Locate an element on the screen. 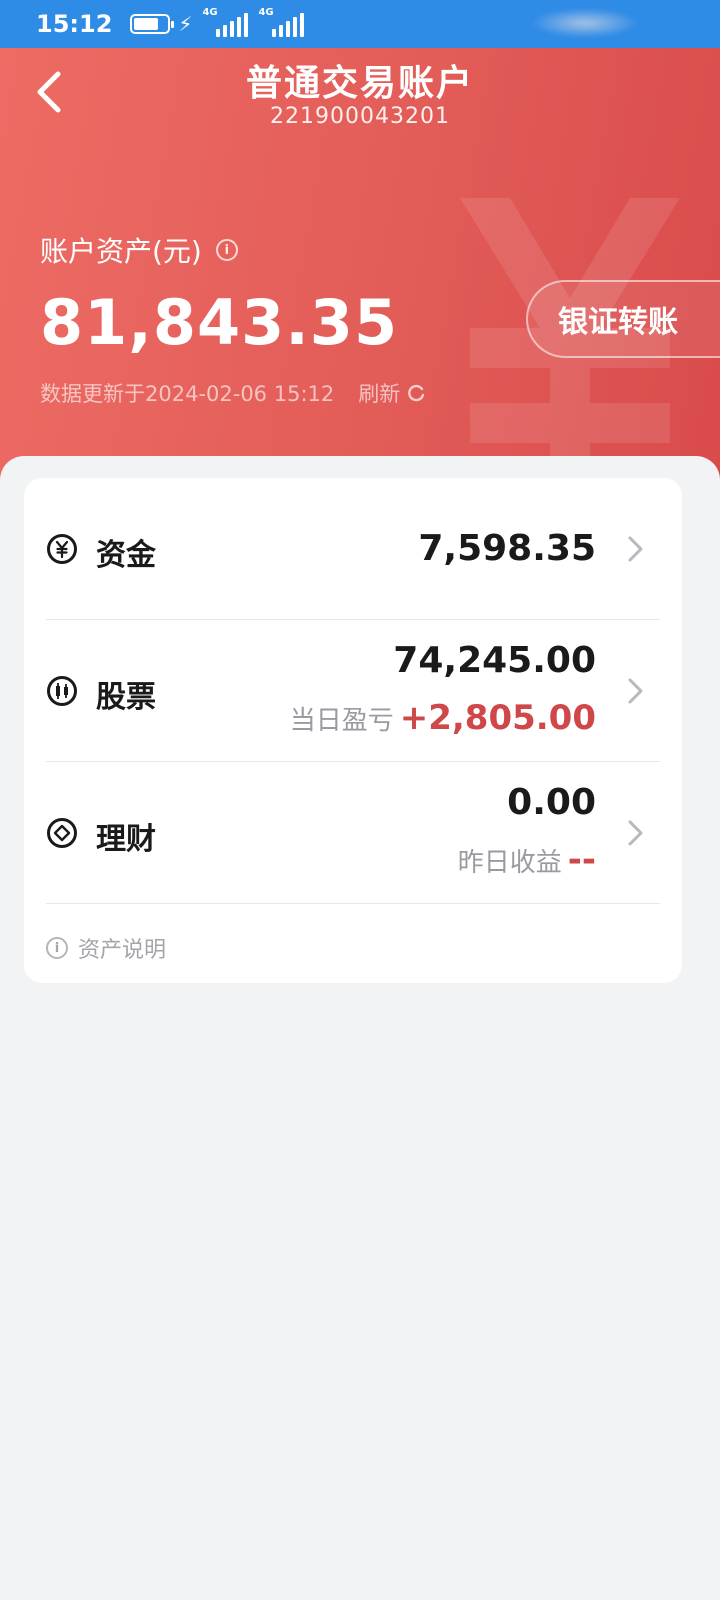 This screenshot has width=720, height=1600. charging-icon: ⚡ is located at coordinates (185, 24).